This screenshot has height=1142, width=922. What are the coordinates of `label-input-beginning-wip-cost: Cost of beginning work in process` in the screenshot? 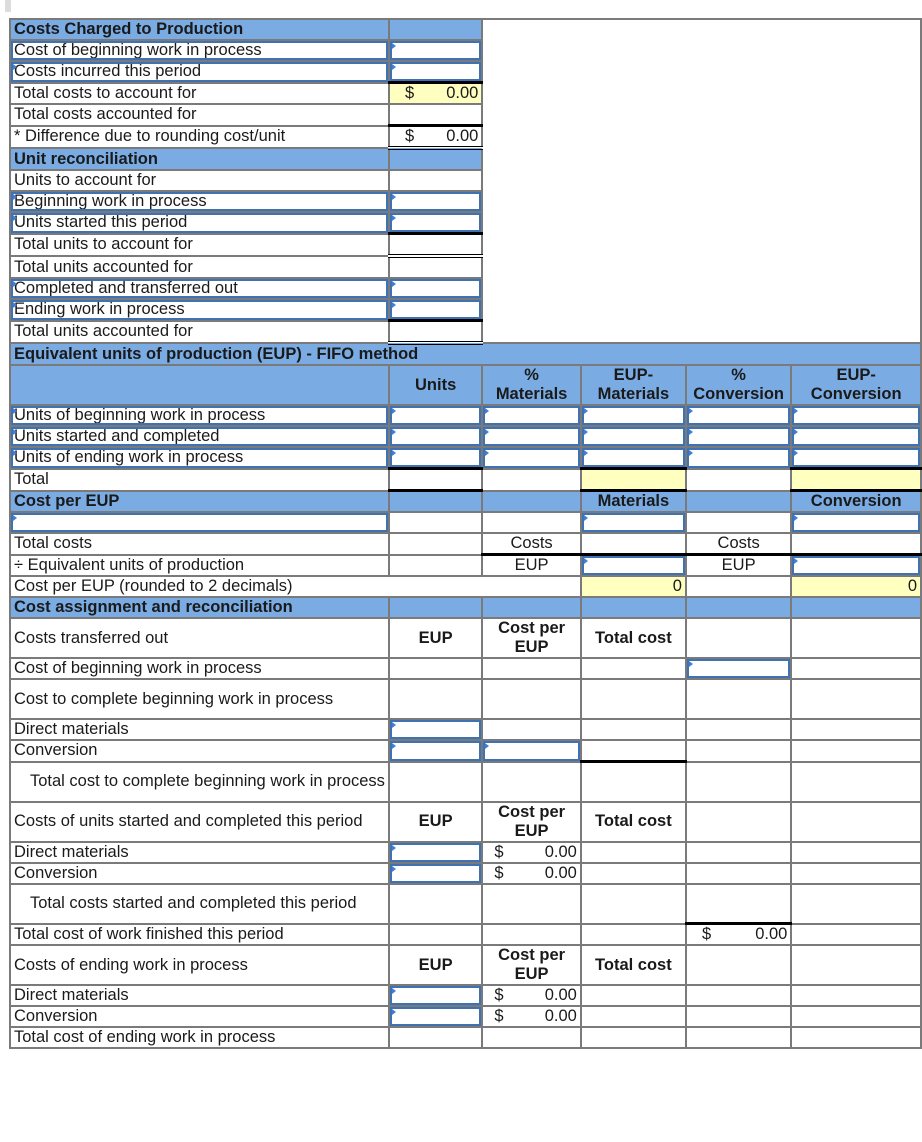 It's located at (199, 50).